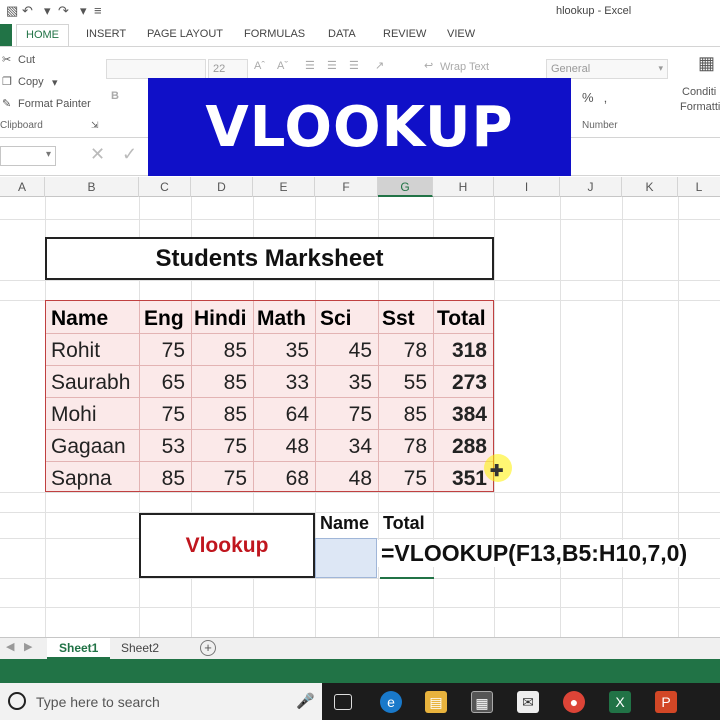 Image resolution: width=720 pixels, height=720 pixels. What do you see at coordinates (398, 319) in the screenshot?
I see `table-header-sst: Sst` at bounding box center [398, 319].